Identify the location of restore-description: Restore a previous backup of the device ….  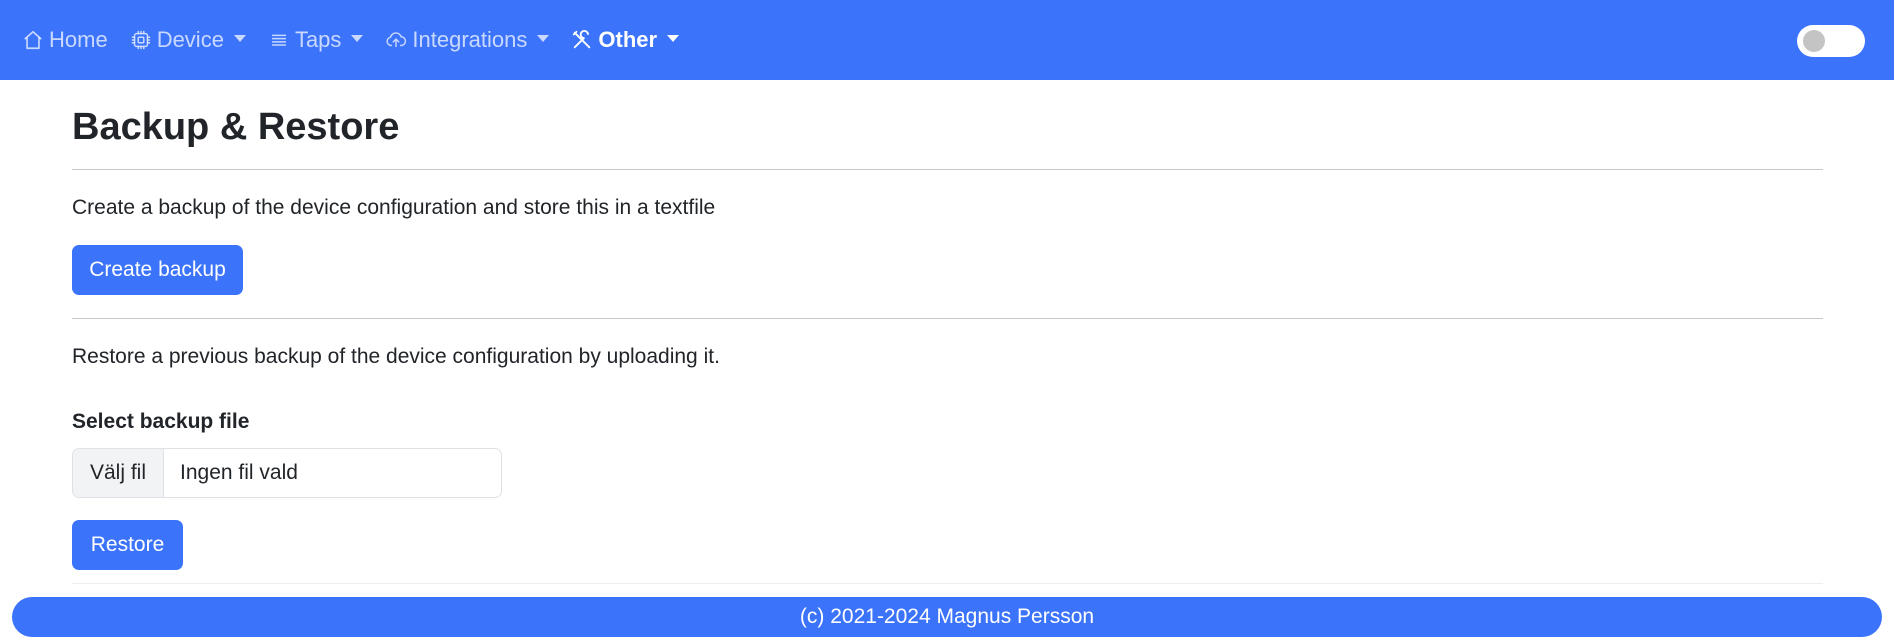
(396, 356).